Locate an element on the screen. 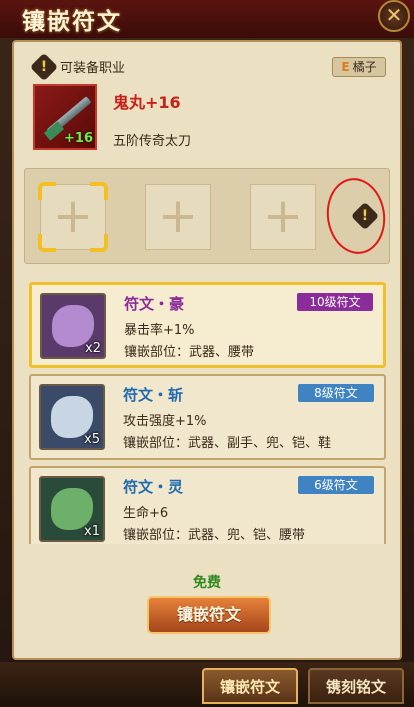 Image resolution: width=414 pixels, height=707 pixels. rune-slot-2: + is located at coordinates (178, 217).